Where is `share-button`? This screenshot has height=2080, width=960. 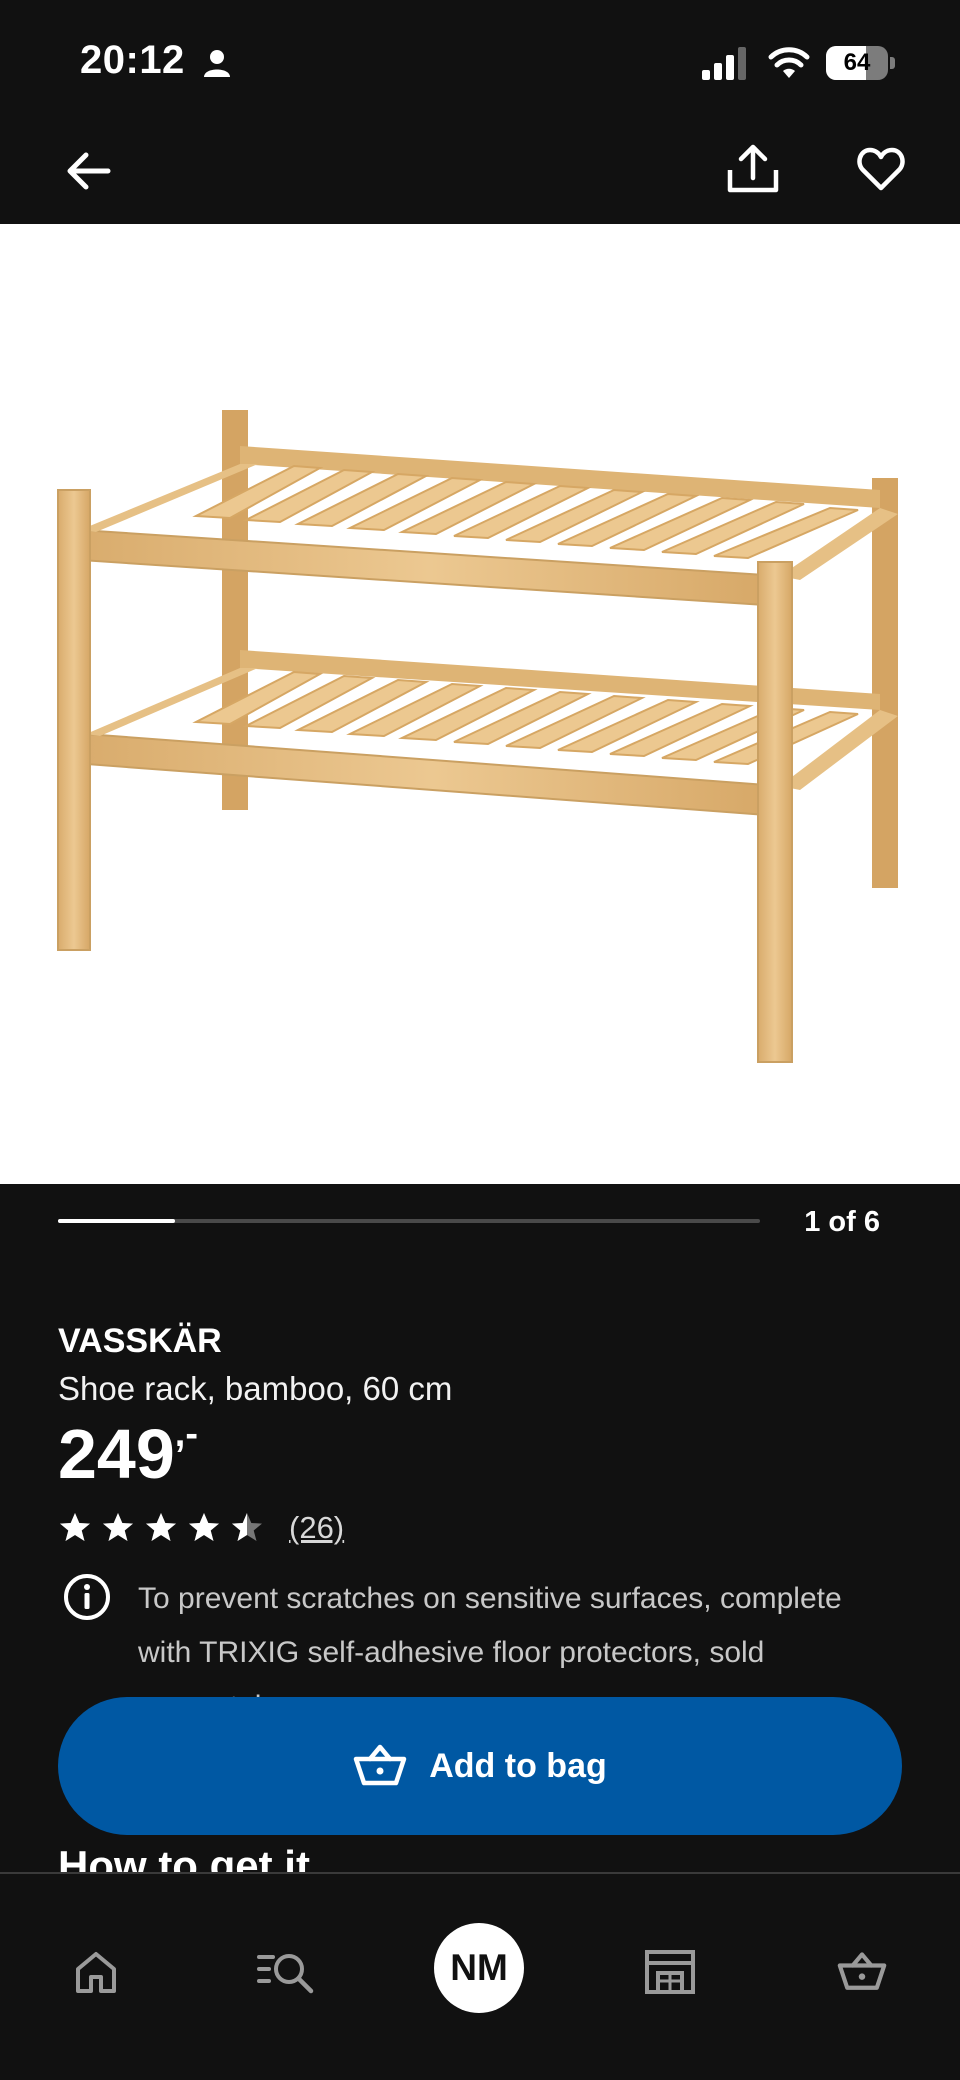 share-button is located at coordinates (753, 169).